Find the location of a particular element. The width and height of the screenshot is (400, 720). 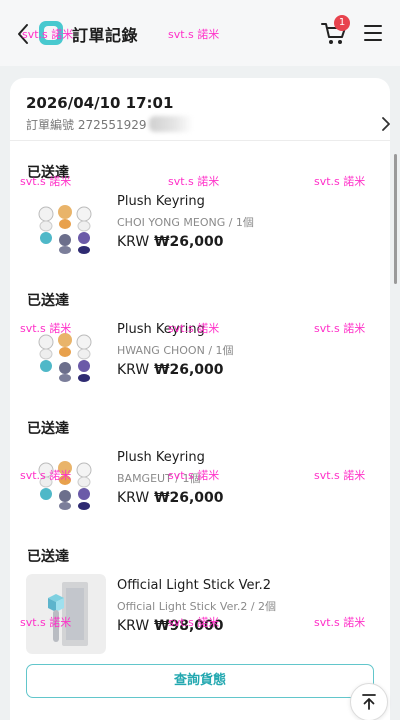

app-header: 訂單記錄 1 is located at coordinates (200, 33).